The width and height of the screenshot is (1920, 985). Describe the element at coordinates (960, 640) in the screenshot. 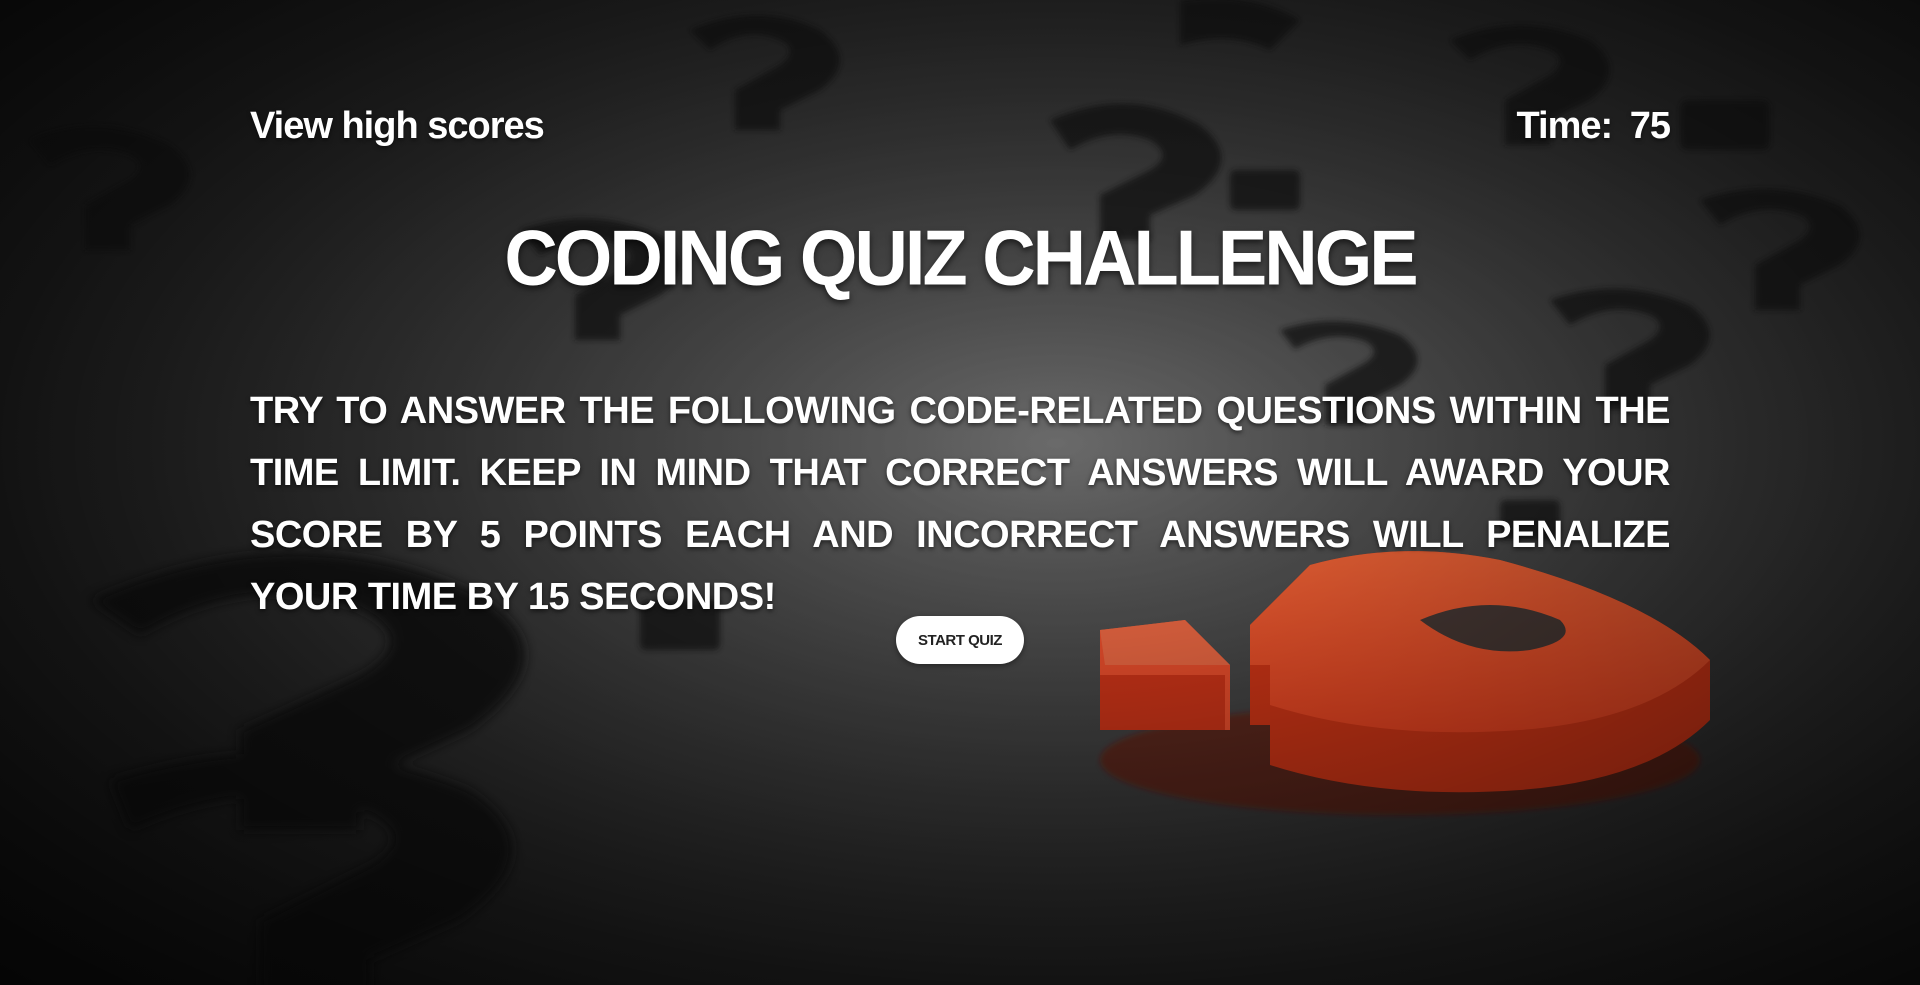

I see `start-quiz-button: Start Quiz` at that location.